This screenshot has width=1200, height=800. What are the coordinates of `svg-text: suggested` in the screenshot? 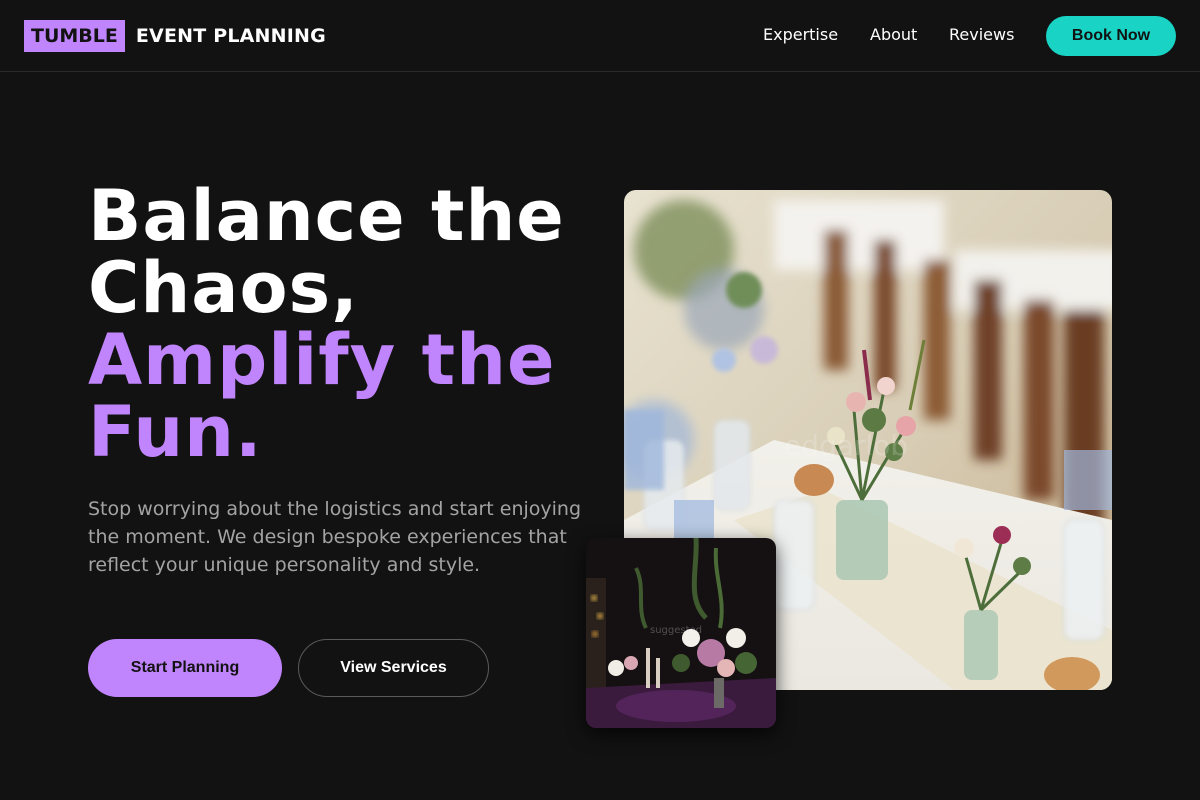 It's located at (676, 630).